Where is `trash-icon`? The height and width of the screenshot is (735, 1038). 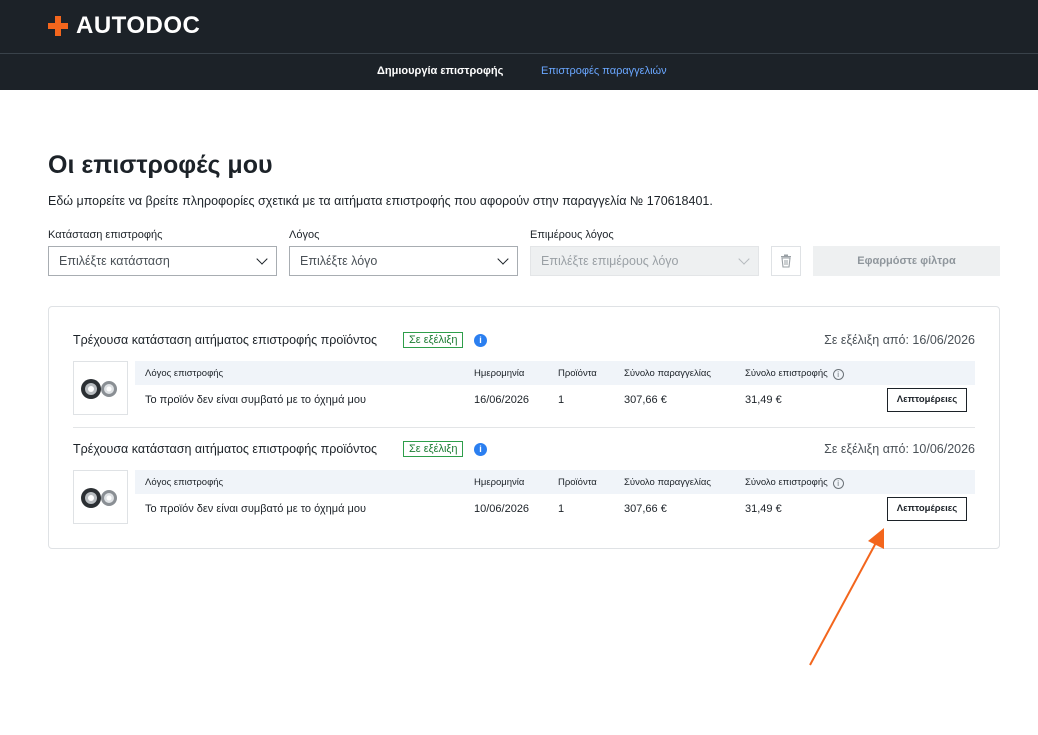 trash-icon is located at coordinates (786, 261).